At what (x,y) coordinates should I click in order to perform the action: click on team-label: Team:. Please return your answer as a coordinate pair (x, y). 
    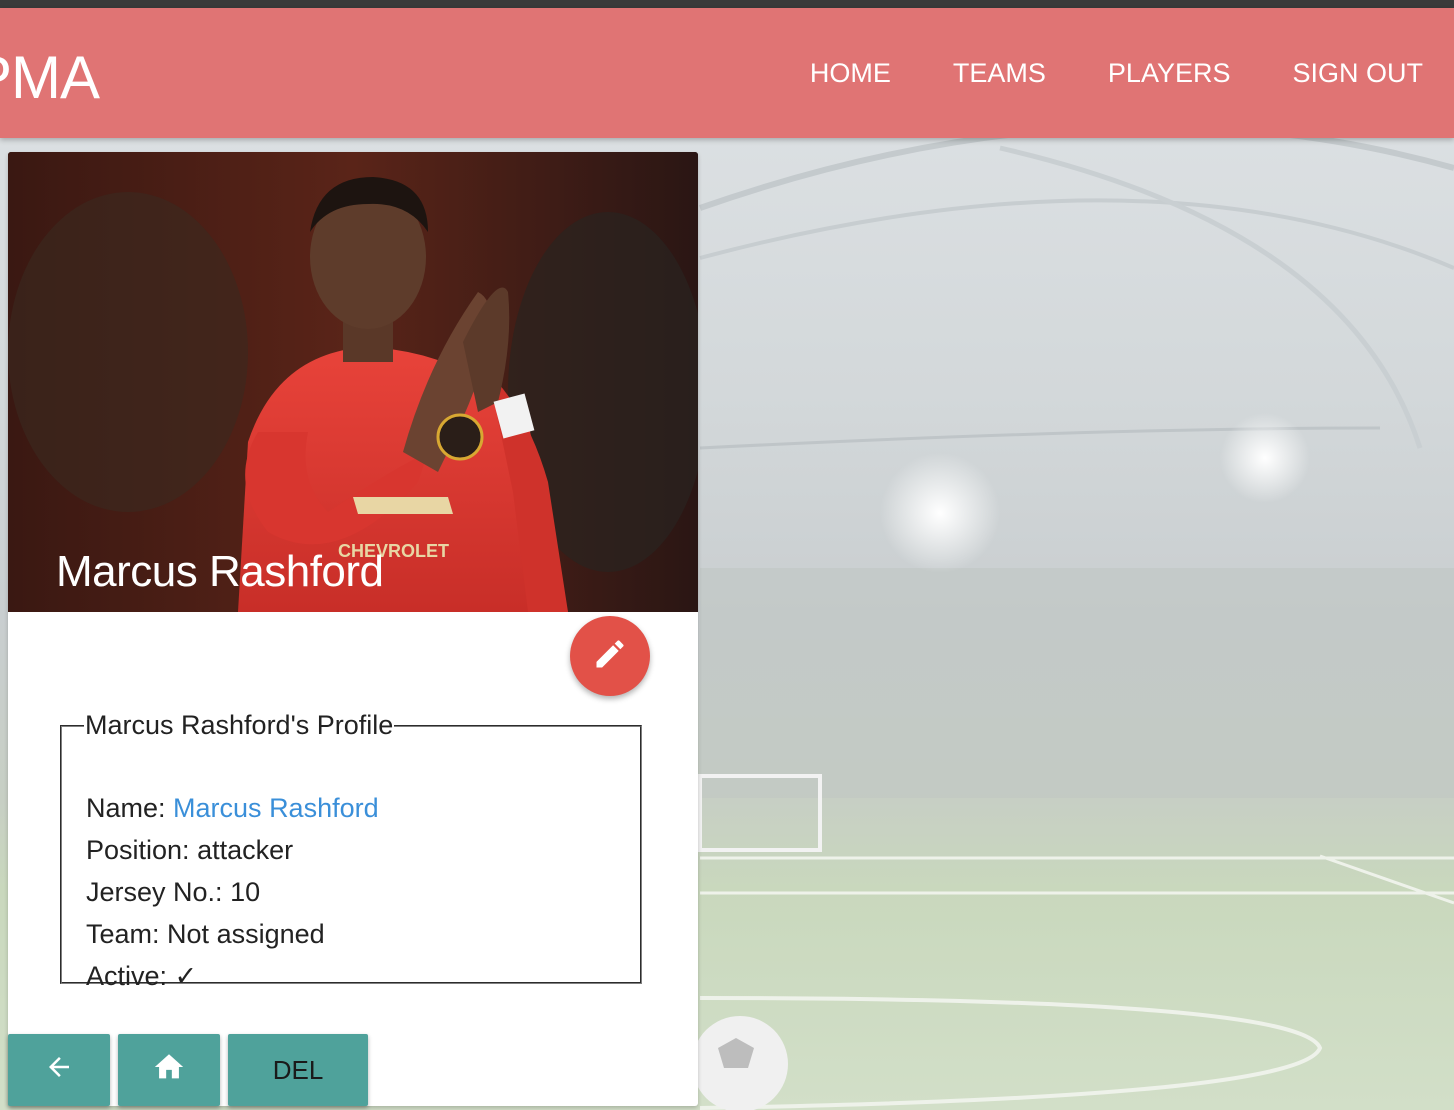
    Looking at the image, I should click on (123, 934).